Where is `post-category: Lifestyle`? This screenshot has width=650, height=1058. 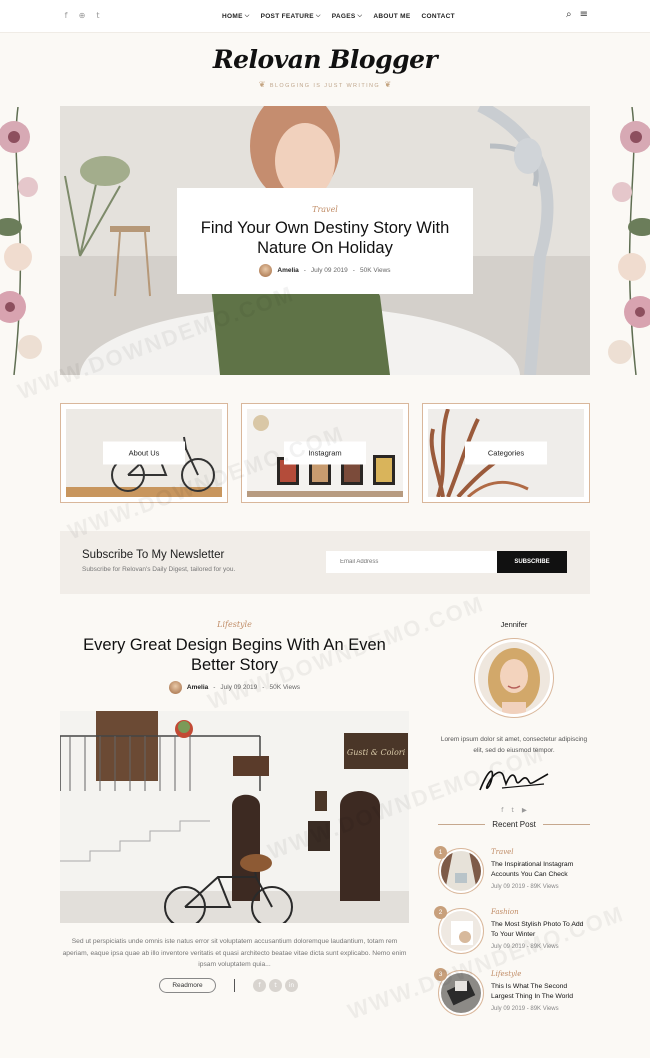
post-category: Lifestyle is located at coordinates (234, 624).